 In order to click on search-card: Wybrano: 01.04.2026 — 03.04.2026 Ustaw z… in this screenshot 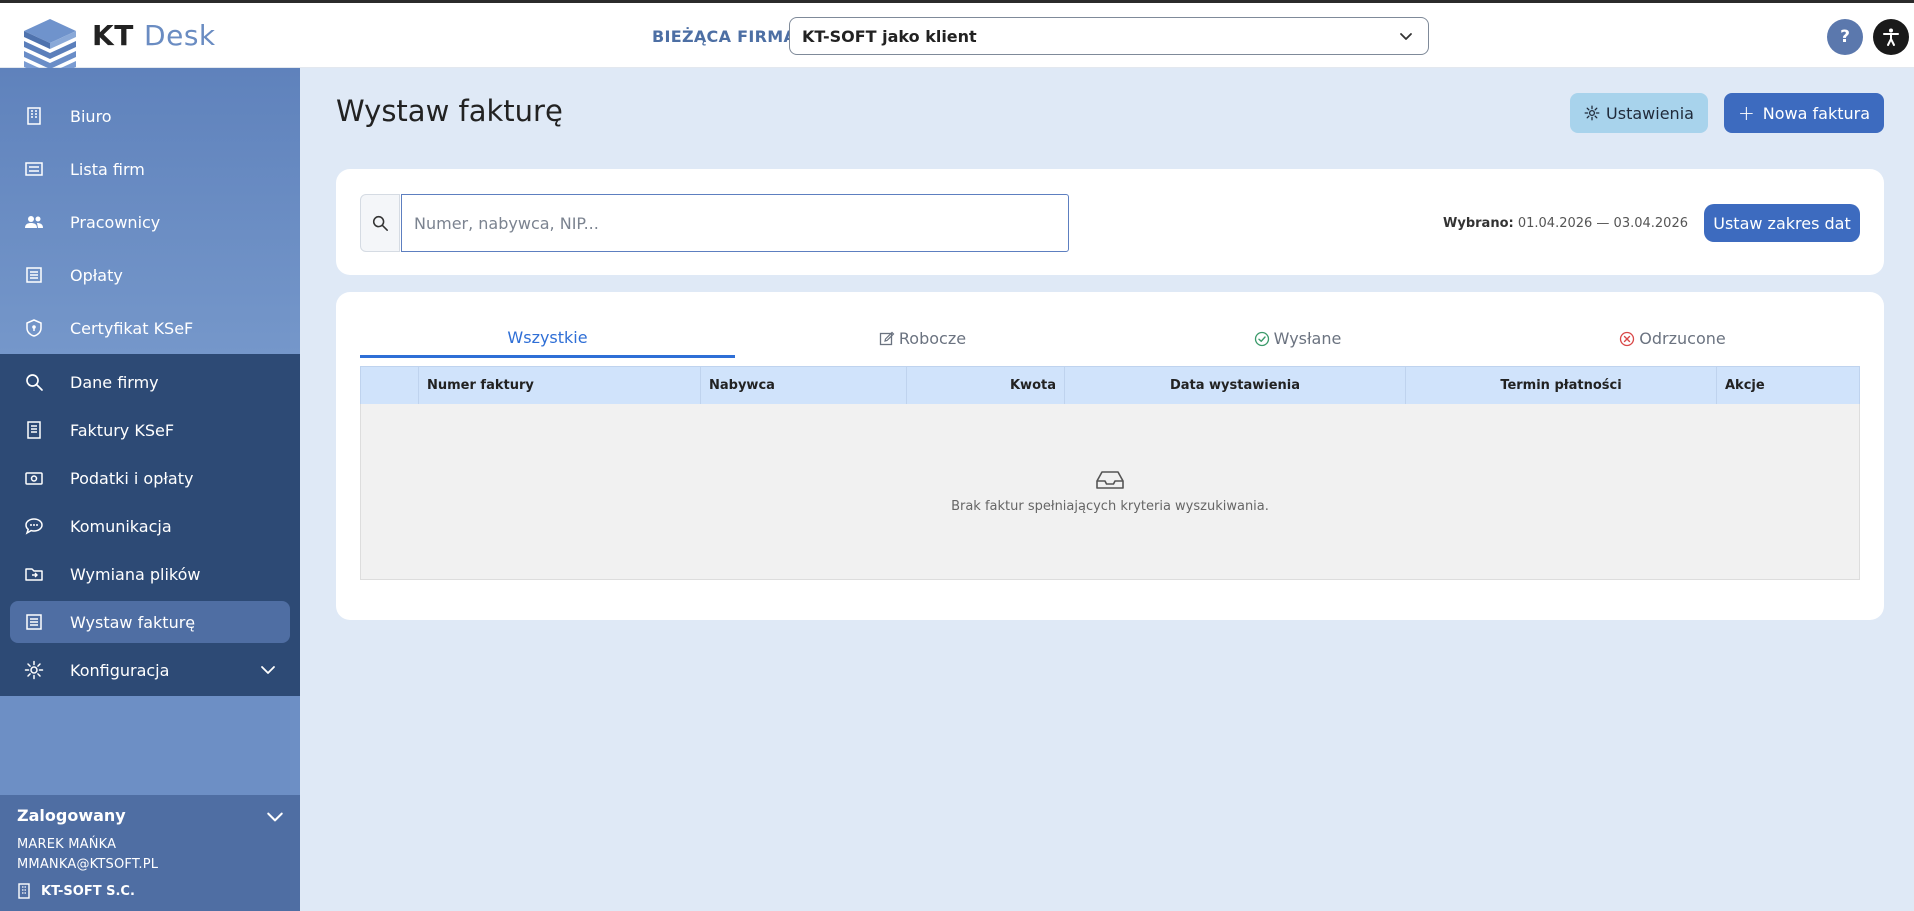, I will do `click(1110, 222)`.